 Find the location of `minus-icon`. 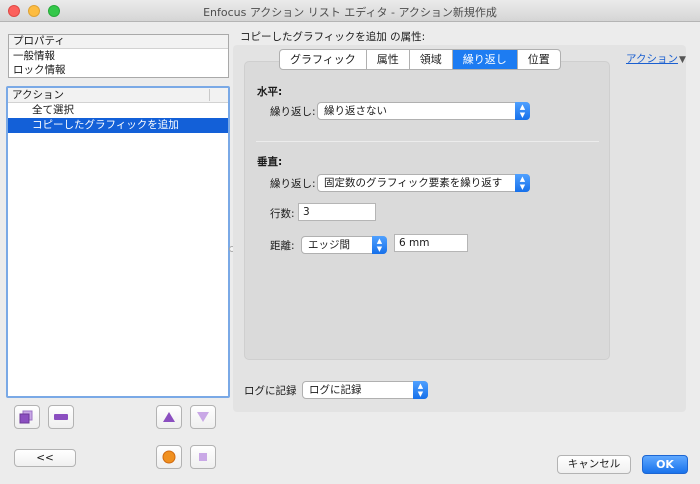

minus-icon is located at coordinates (61, 417).